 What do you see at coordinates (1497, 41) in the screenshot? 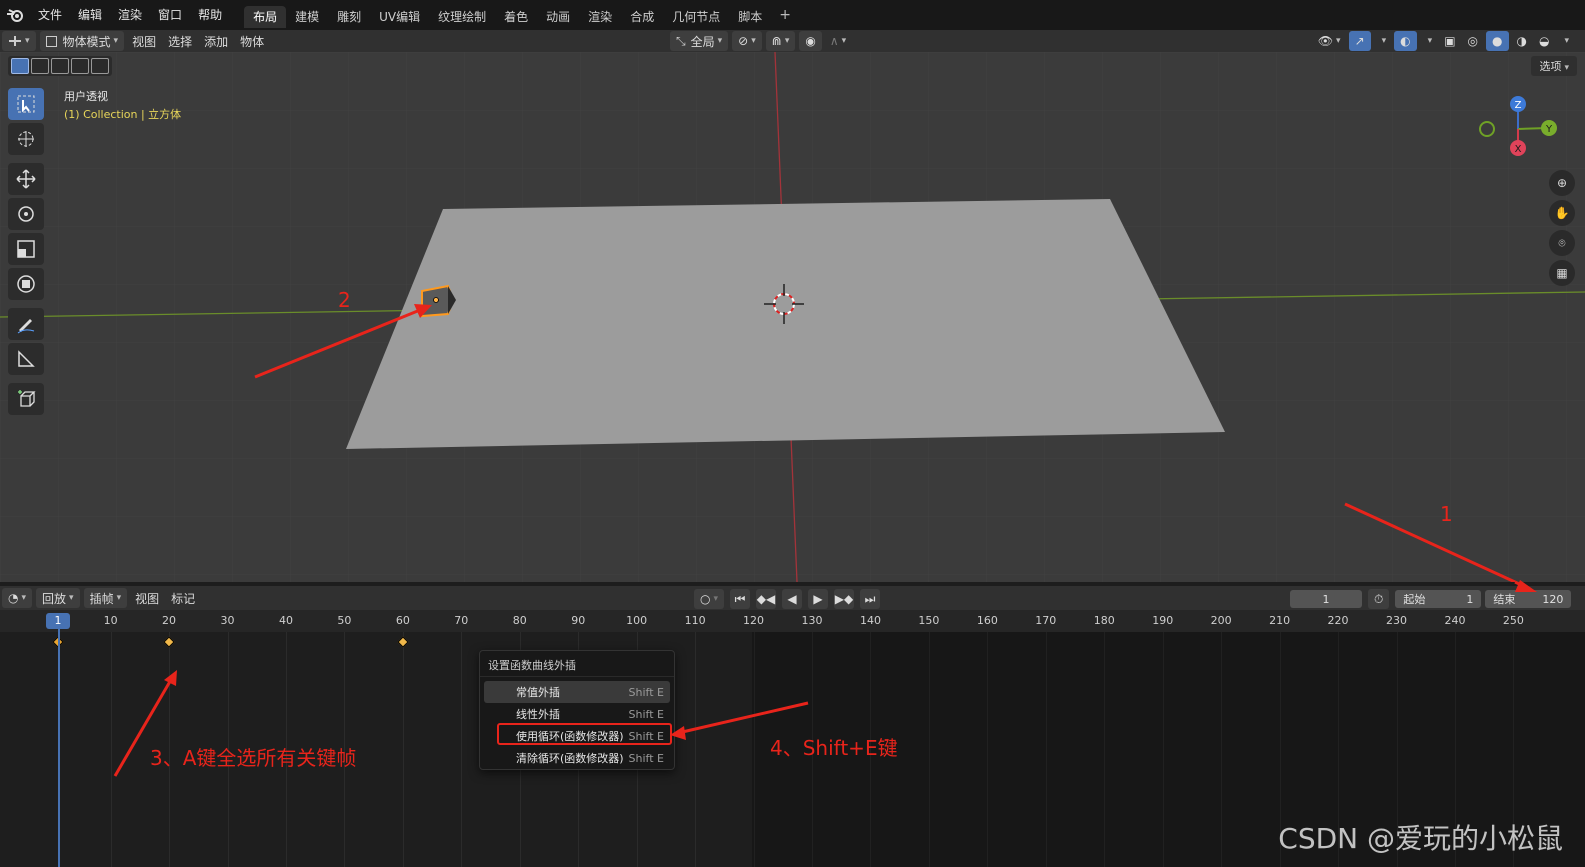
I see `shading-solid: ●` at bounding box center [1497, 41].